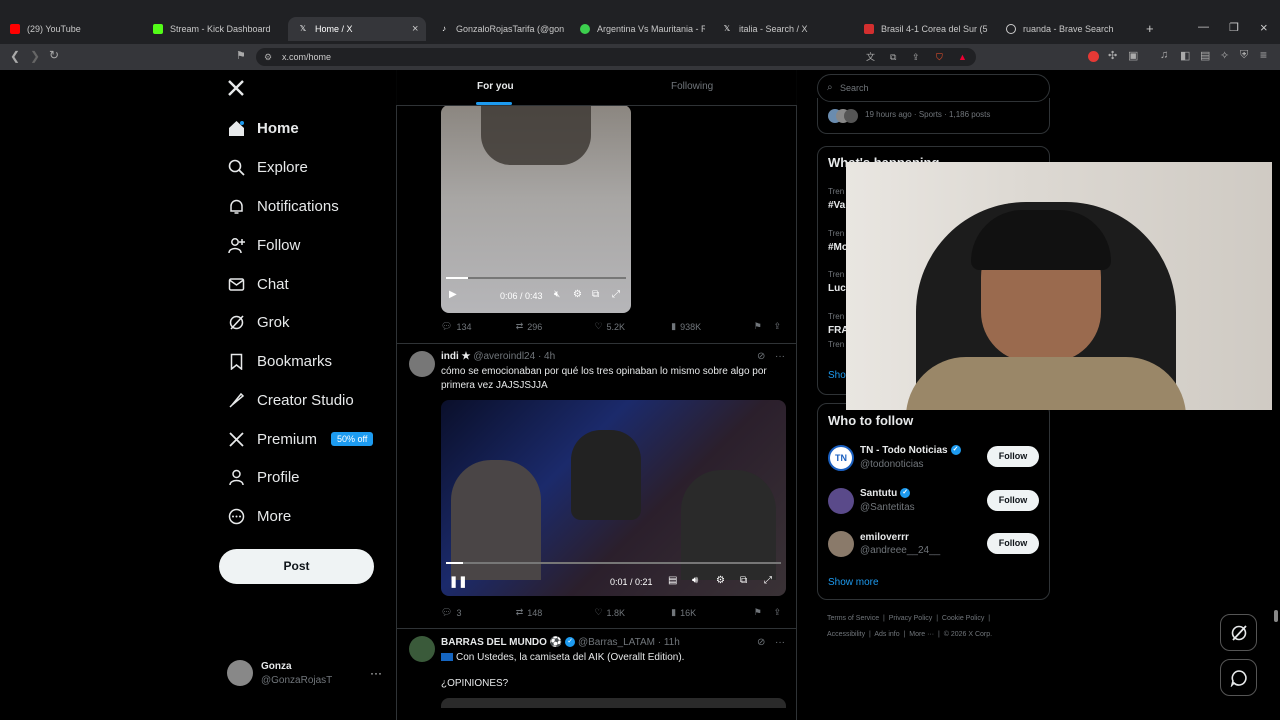 The image size is (1280, 720). What do you see at coordinates (218, 29) in the screenshot?
I see `browser-tab: Stream - Kick Dashboard` at bounding box center [218, 29].